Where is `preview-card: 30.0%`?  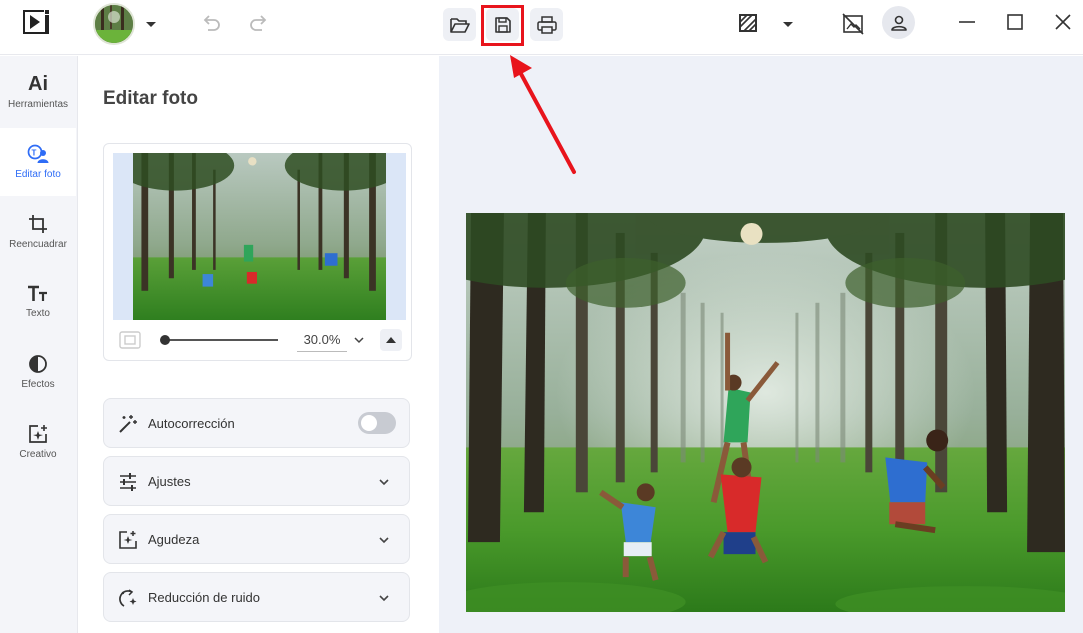 preview-card: 30.0% is located at coordinates (257, 252).